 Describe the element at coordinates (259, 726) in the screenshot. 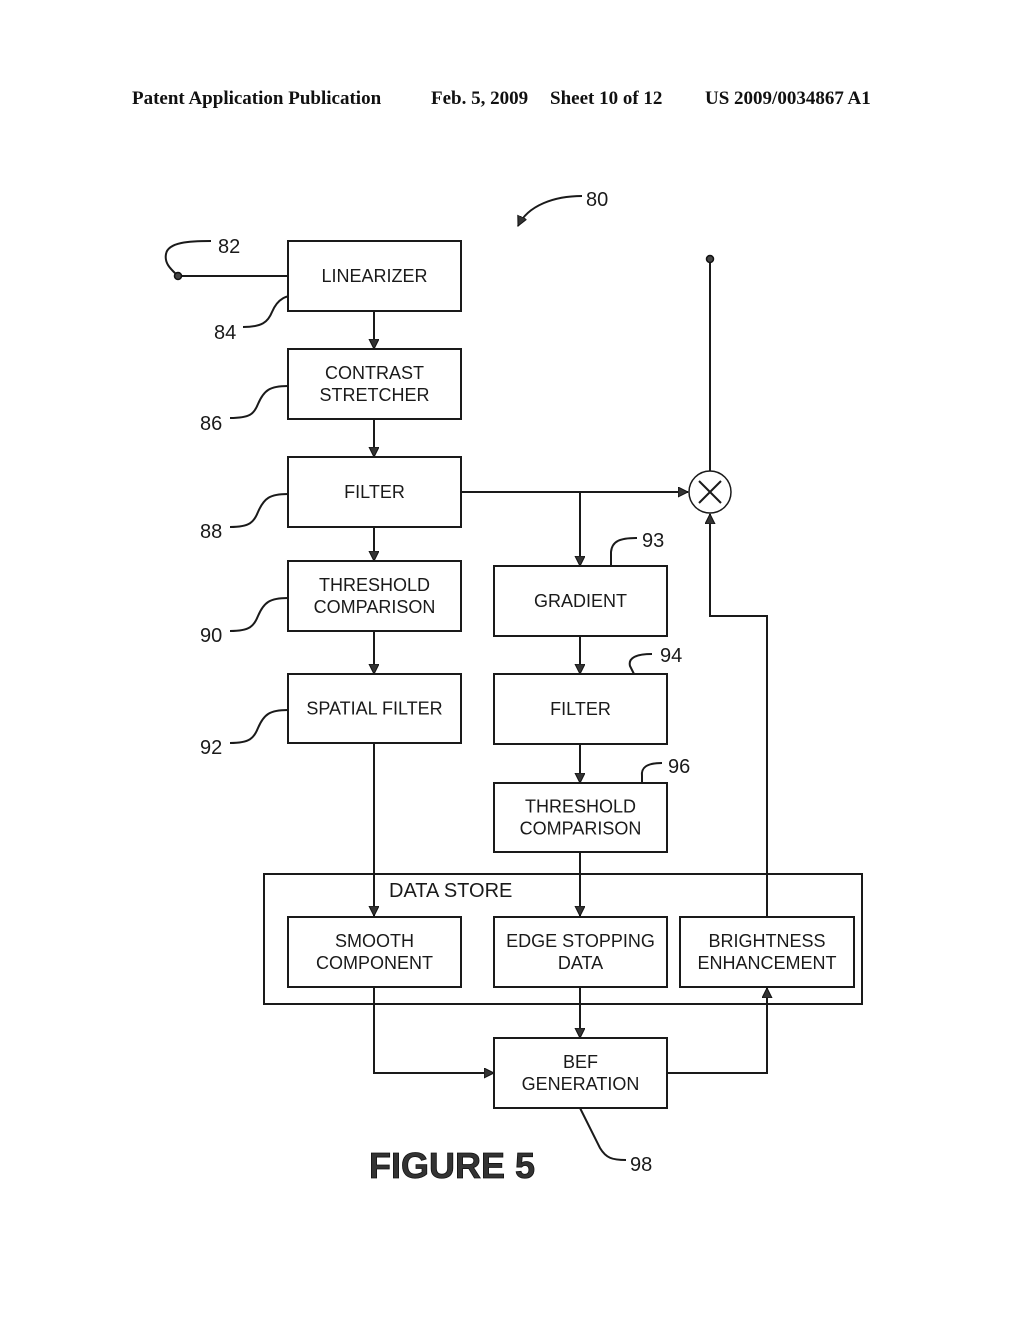

I see `ref-92-leader` at that location.